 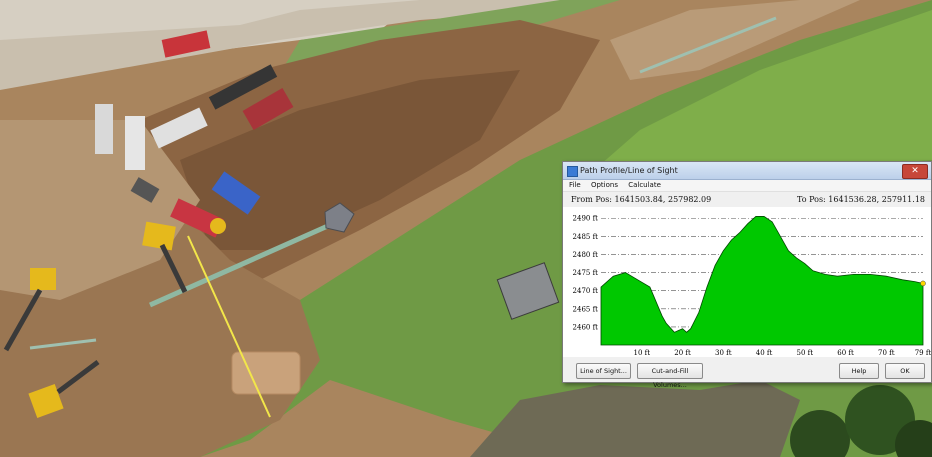 I want to click on x-tick-label: 79 ft, so click(x=923, y=353).